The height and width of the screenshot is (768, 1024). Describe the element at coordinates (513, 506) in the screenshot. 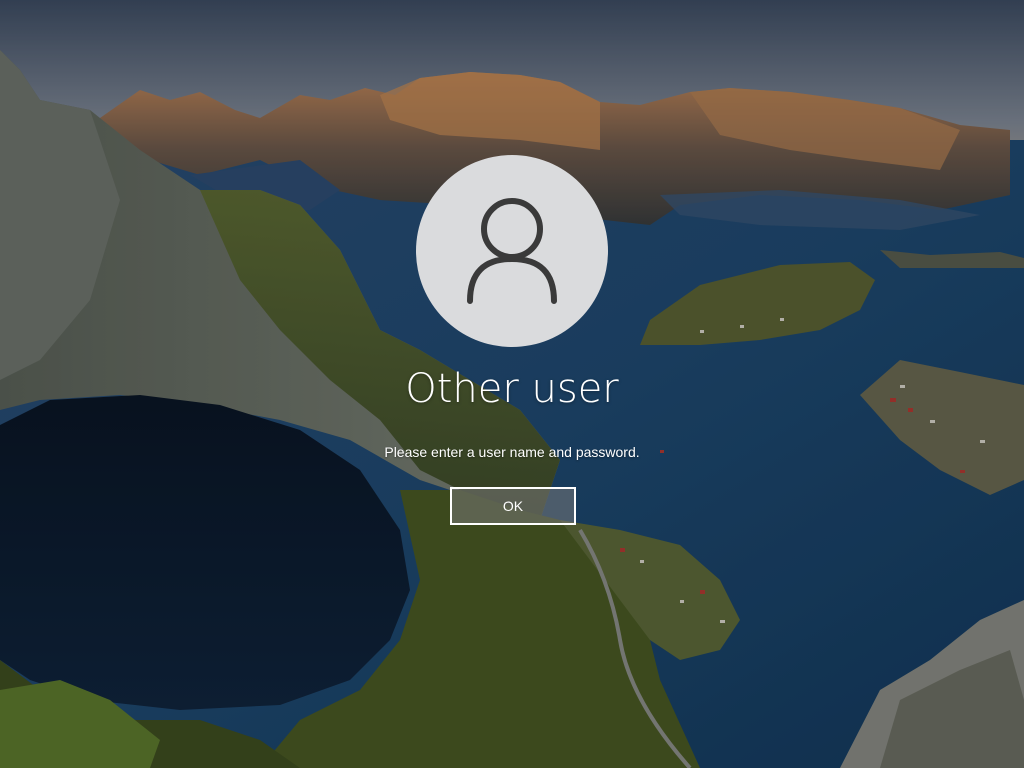

I see `ok-button: OK` at that location.